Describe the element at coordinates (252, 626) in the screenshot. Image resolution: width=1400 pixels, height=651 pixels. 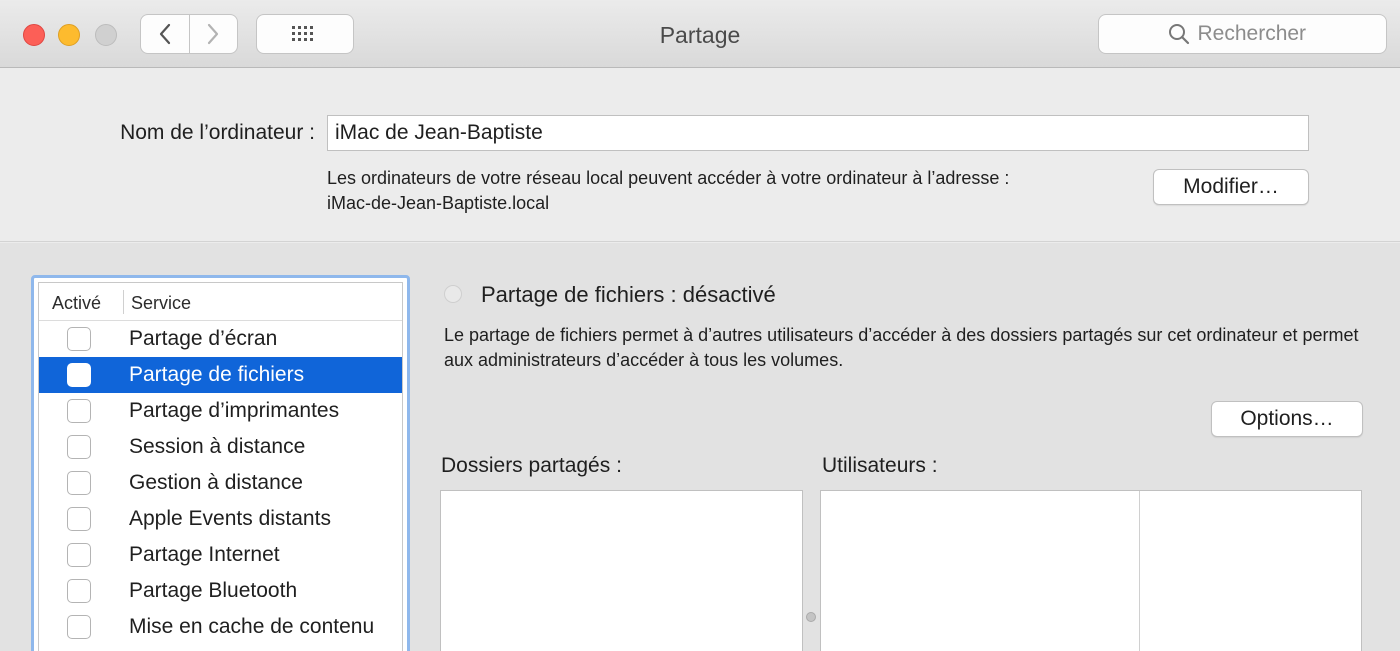
I see `service-label: Mise en cache de contenu` at that location.